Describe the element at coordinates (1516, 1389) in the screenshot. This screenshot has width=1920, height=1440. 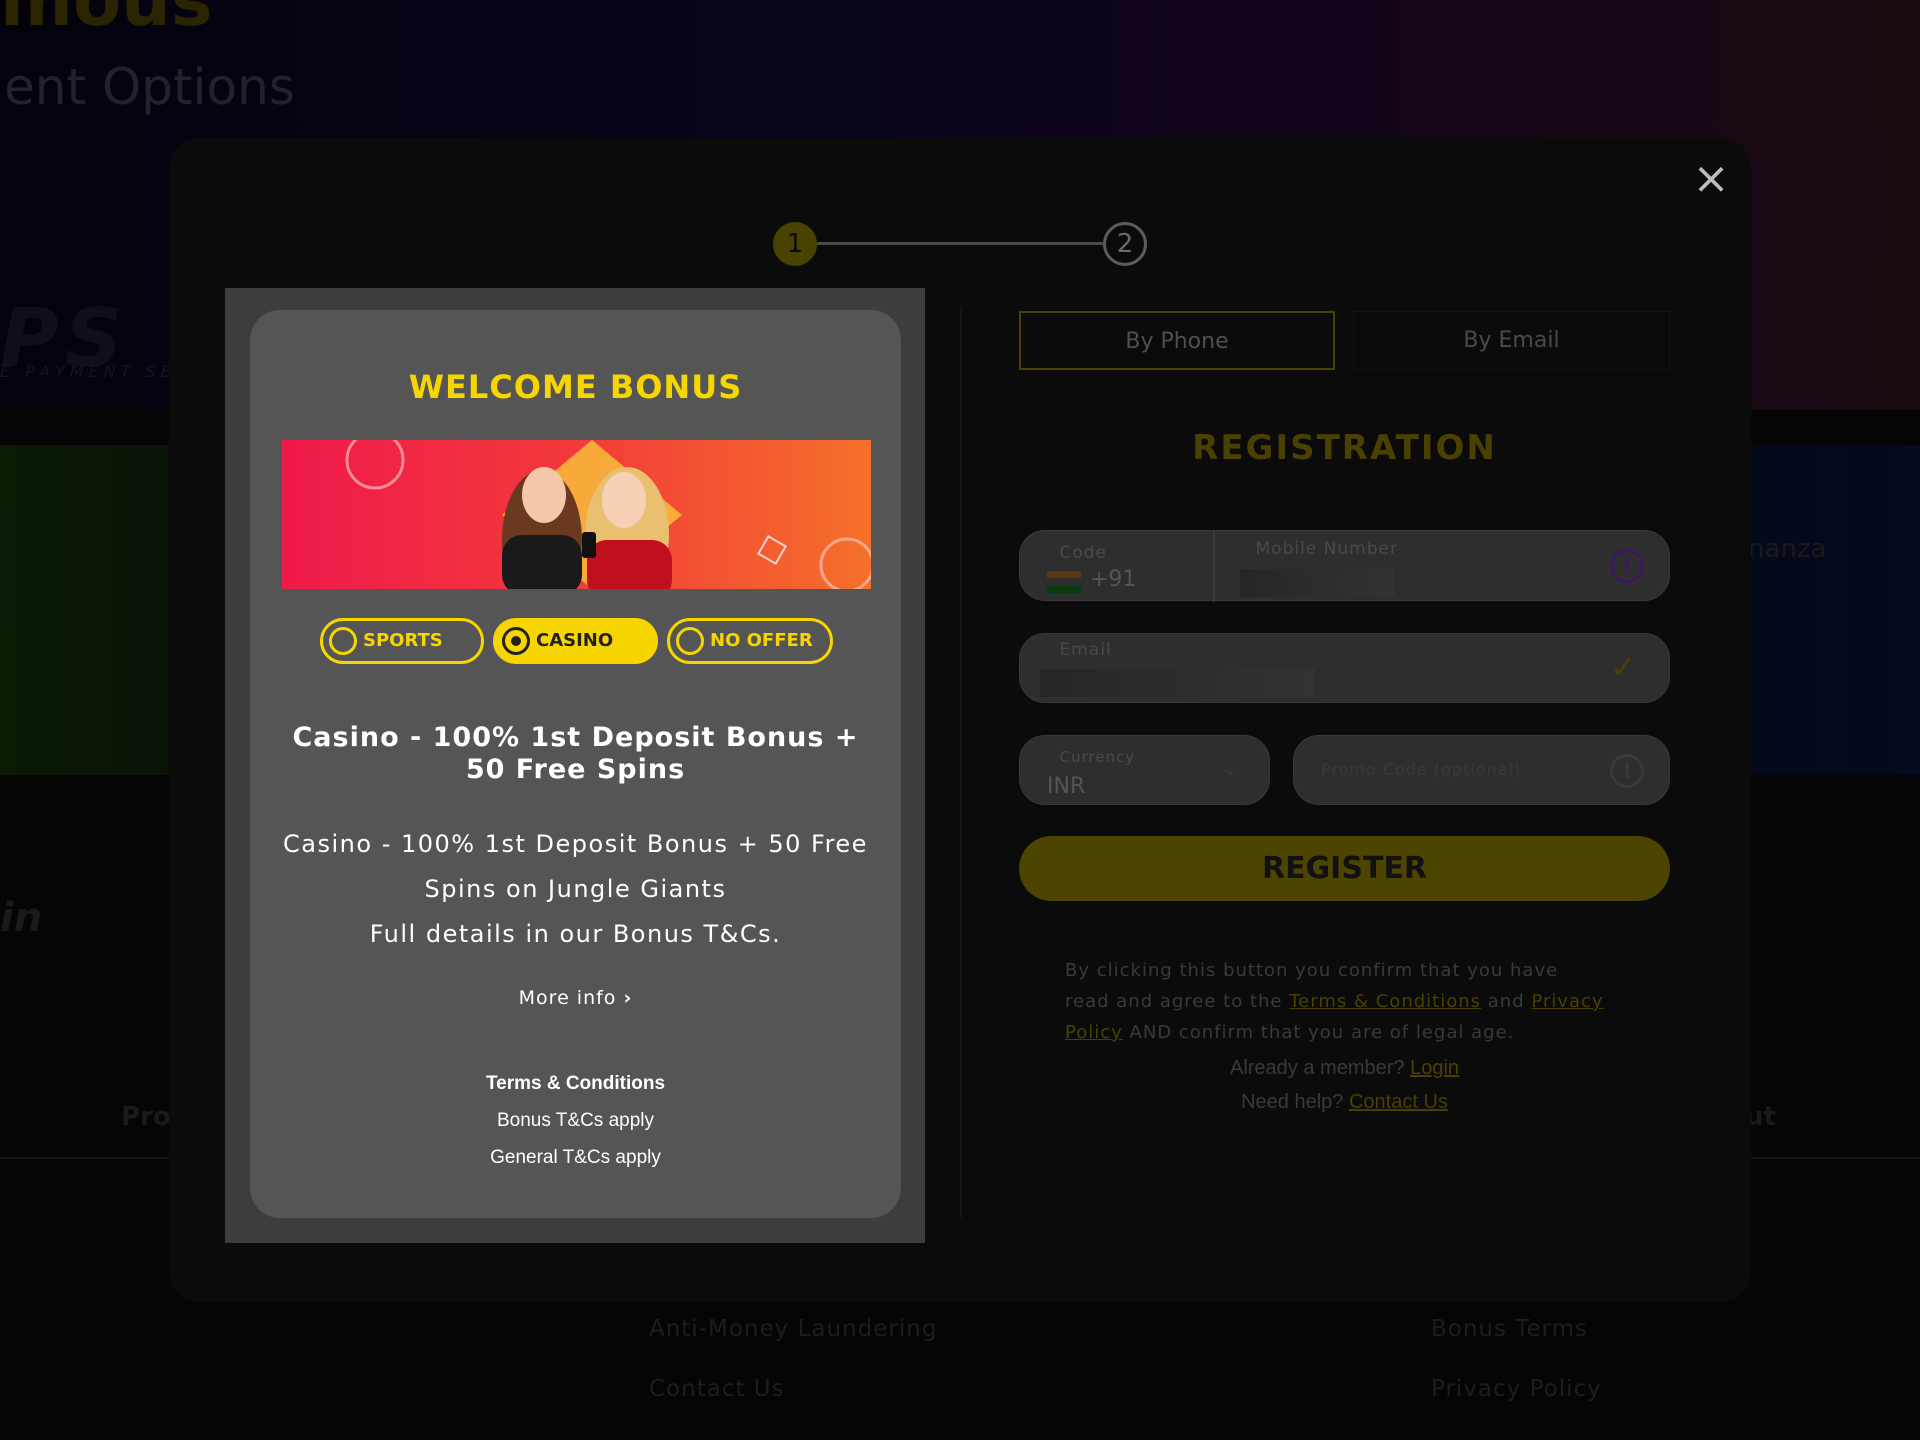
I see `footer-link-privacy: Privacy Policy` at that location.